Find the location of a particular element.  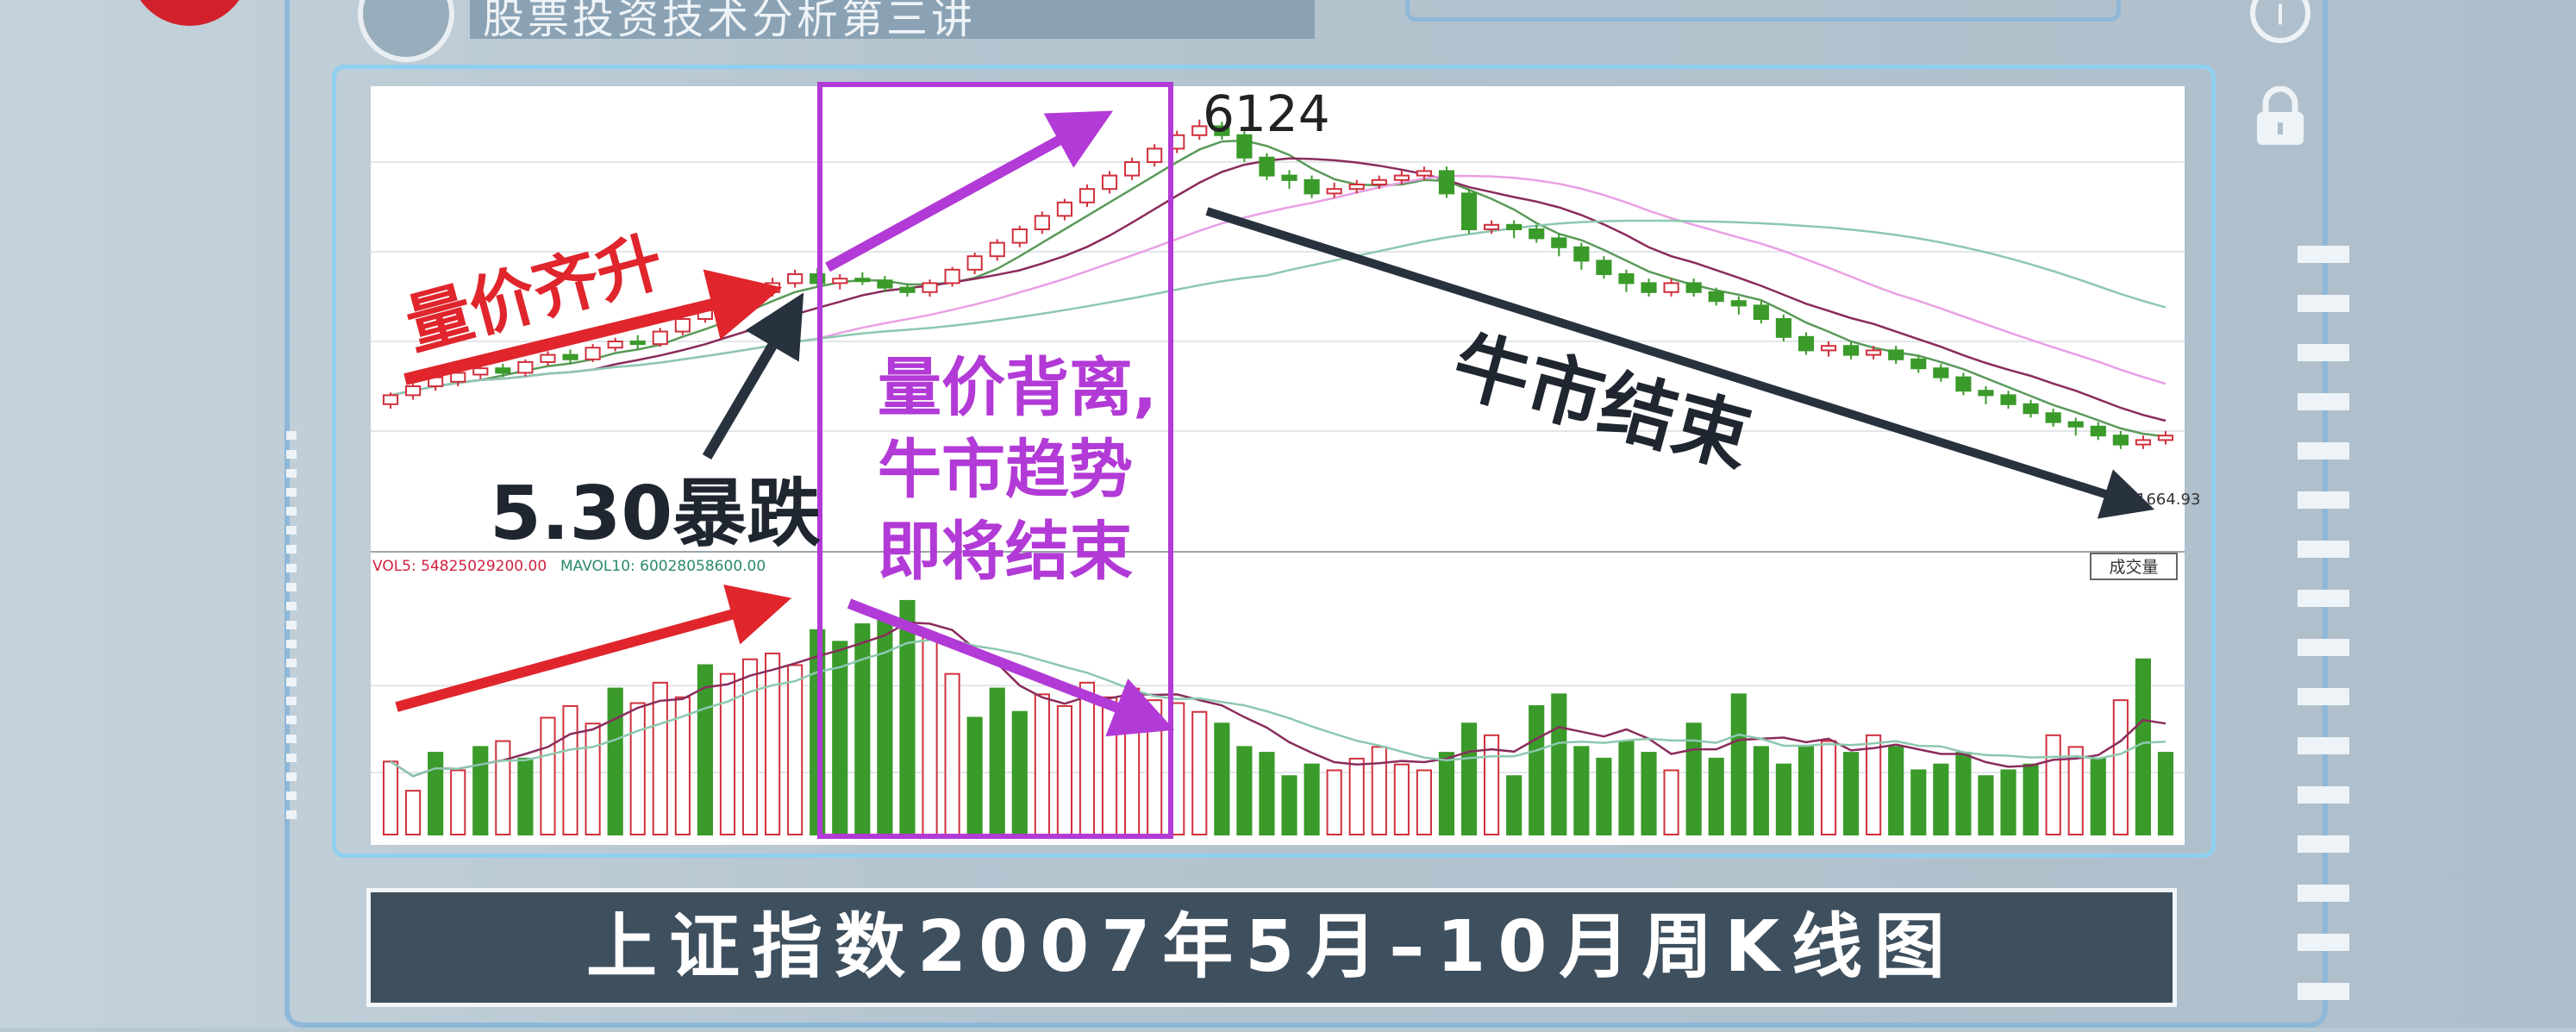

peak-label: 6124 is located at coordinates (1266, 113).